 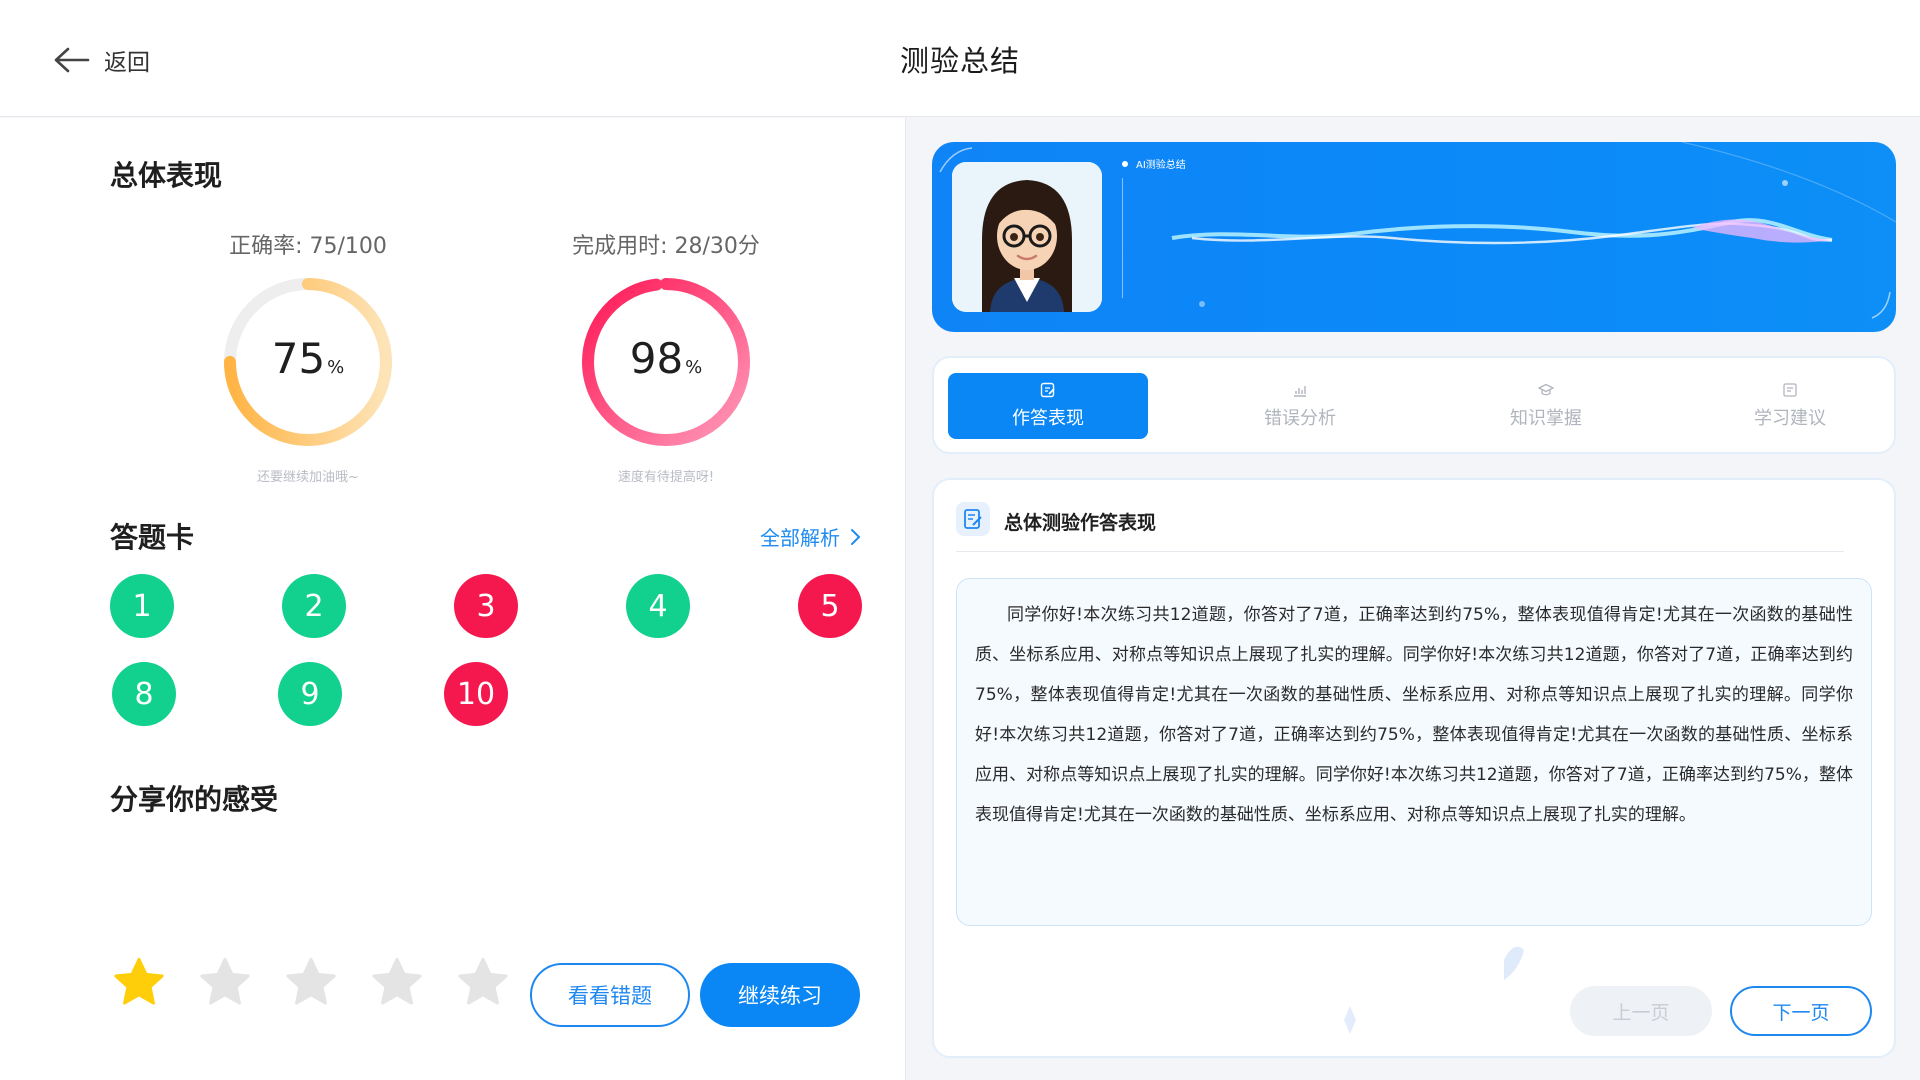 What do you see at coordinates (694, 367) in the screenshot?
I see `time-unit: %` at bounding box center [694, 367].